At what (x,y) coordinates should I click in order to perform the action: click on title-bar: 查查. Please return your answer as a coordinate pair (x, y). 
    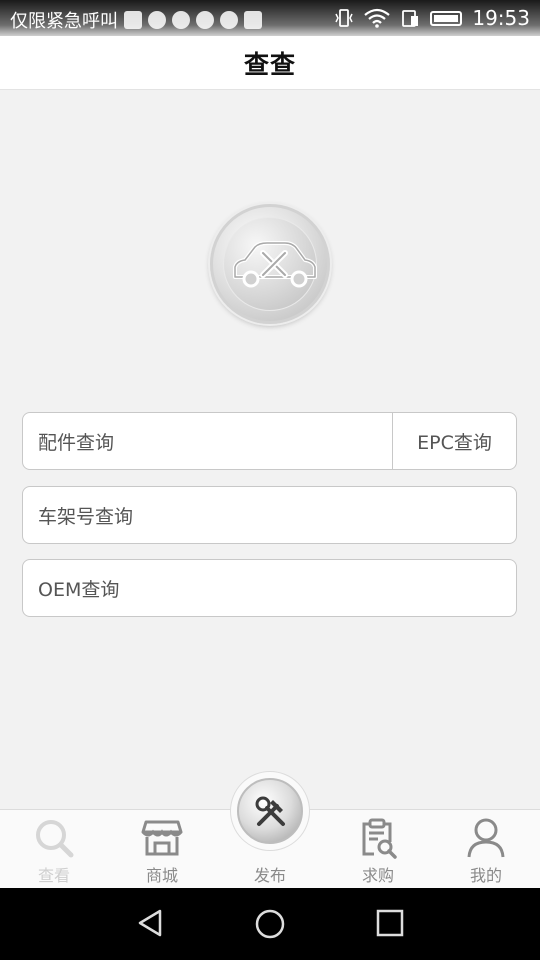
    Looking at the image, I should click on (270, 63).